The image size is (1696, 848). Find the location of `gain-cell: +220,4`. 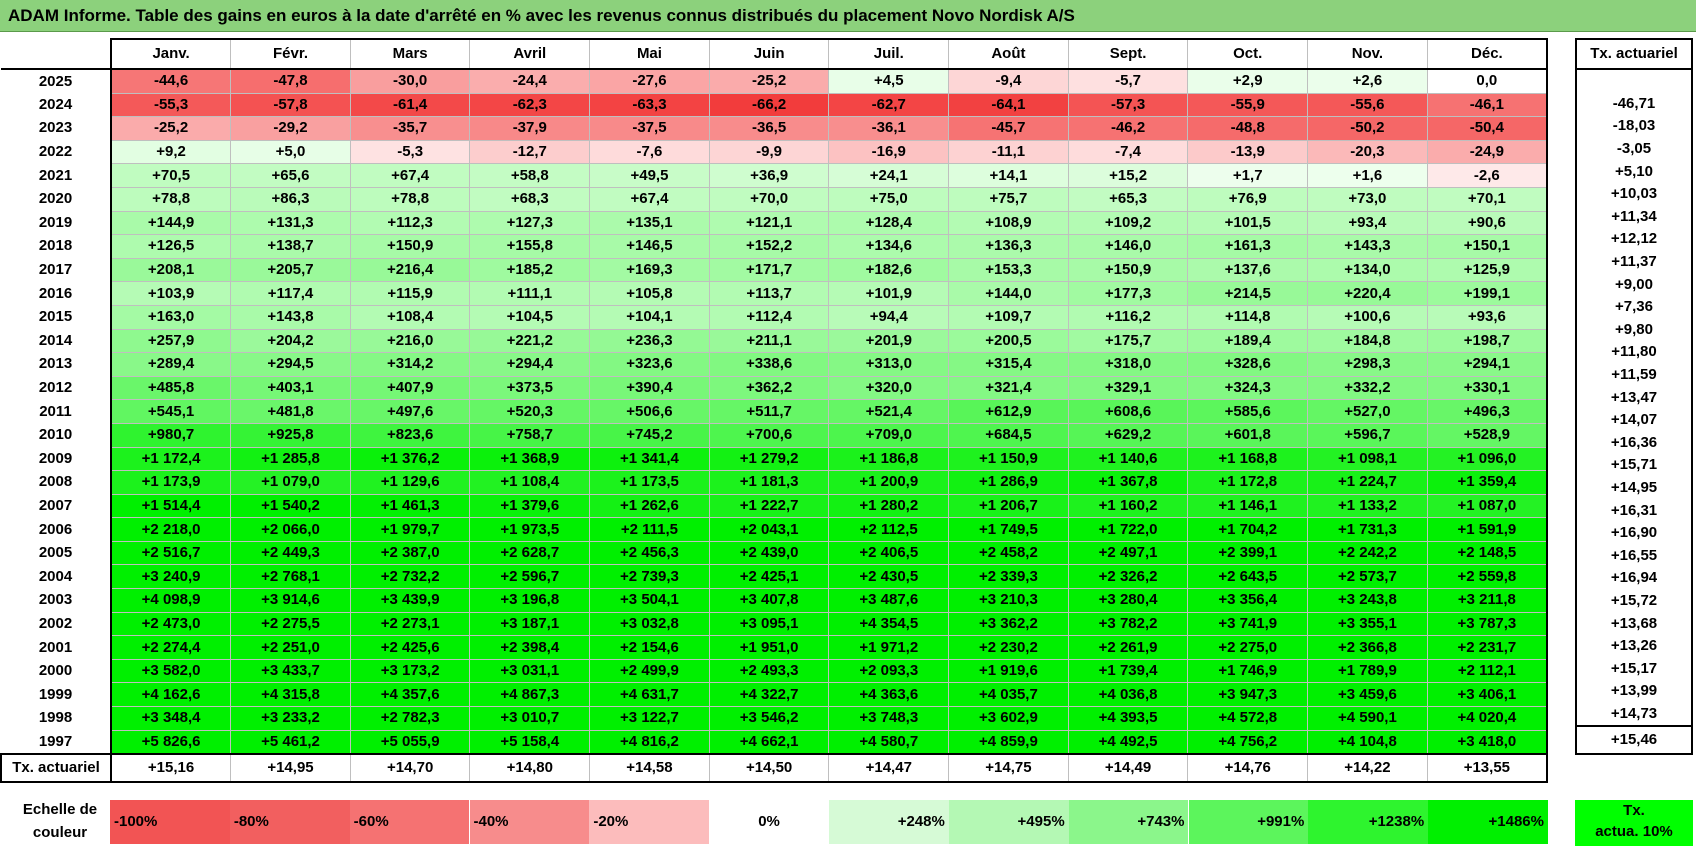

gain-cell: +220,4 is located at coordinates (1367, 293).